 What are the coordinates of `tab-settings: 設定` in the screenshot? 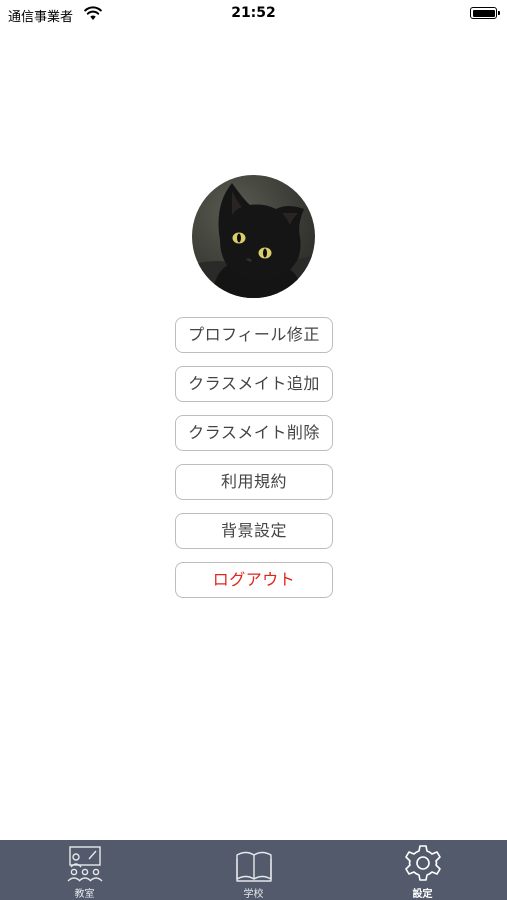 It's located at (422, 870).